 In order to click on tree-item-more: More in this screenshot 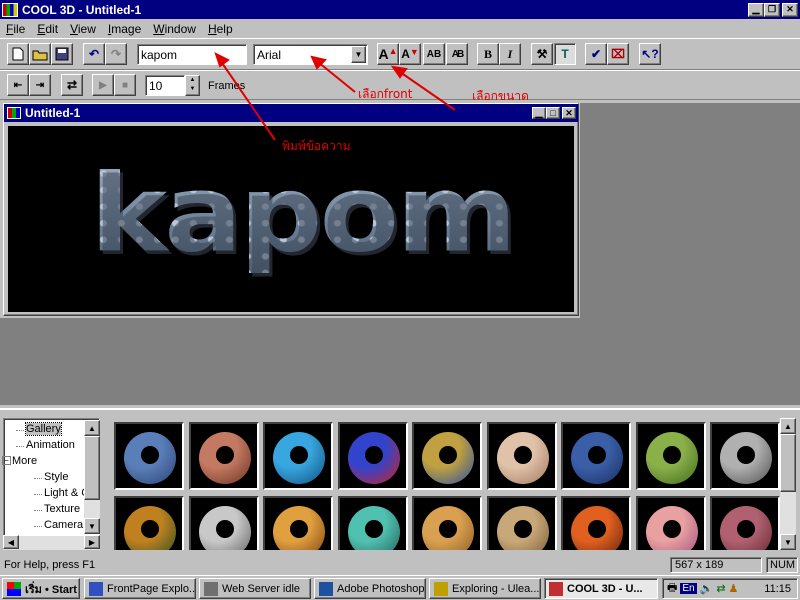, I will do `click(24, 461)`.